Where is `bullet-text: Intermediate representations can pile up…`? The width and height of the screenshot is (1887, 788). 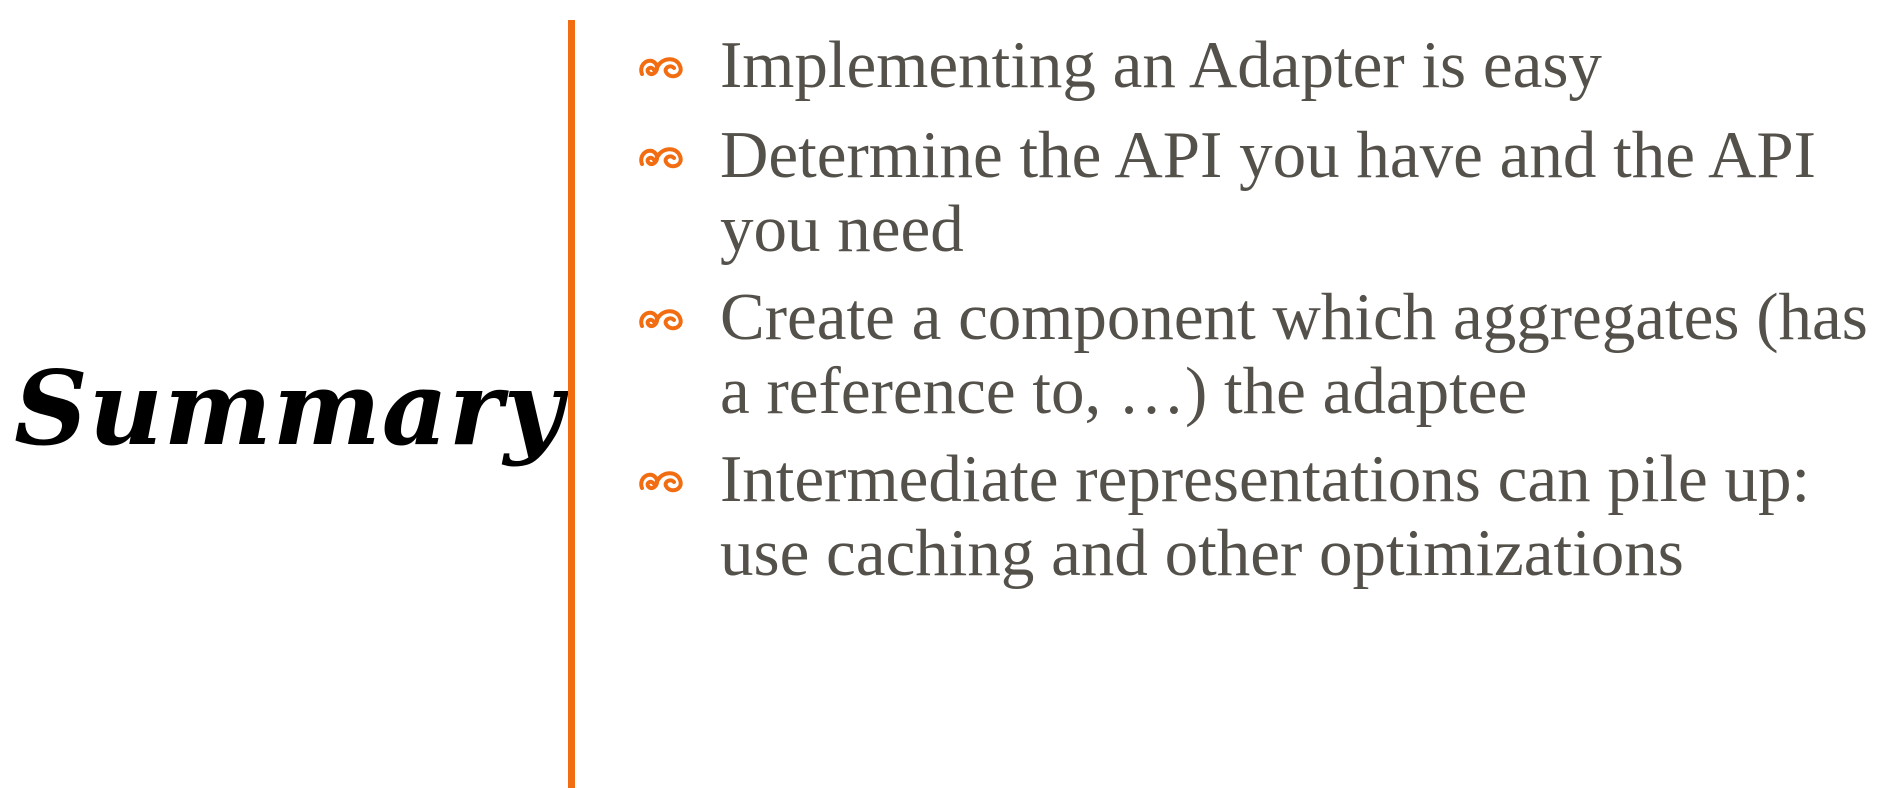
bullet-text: Intermediate representations can pile up… is located at coordinates (1265, 516).